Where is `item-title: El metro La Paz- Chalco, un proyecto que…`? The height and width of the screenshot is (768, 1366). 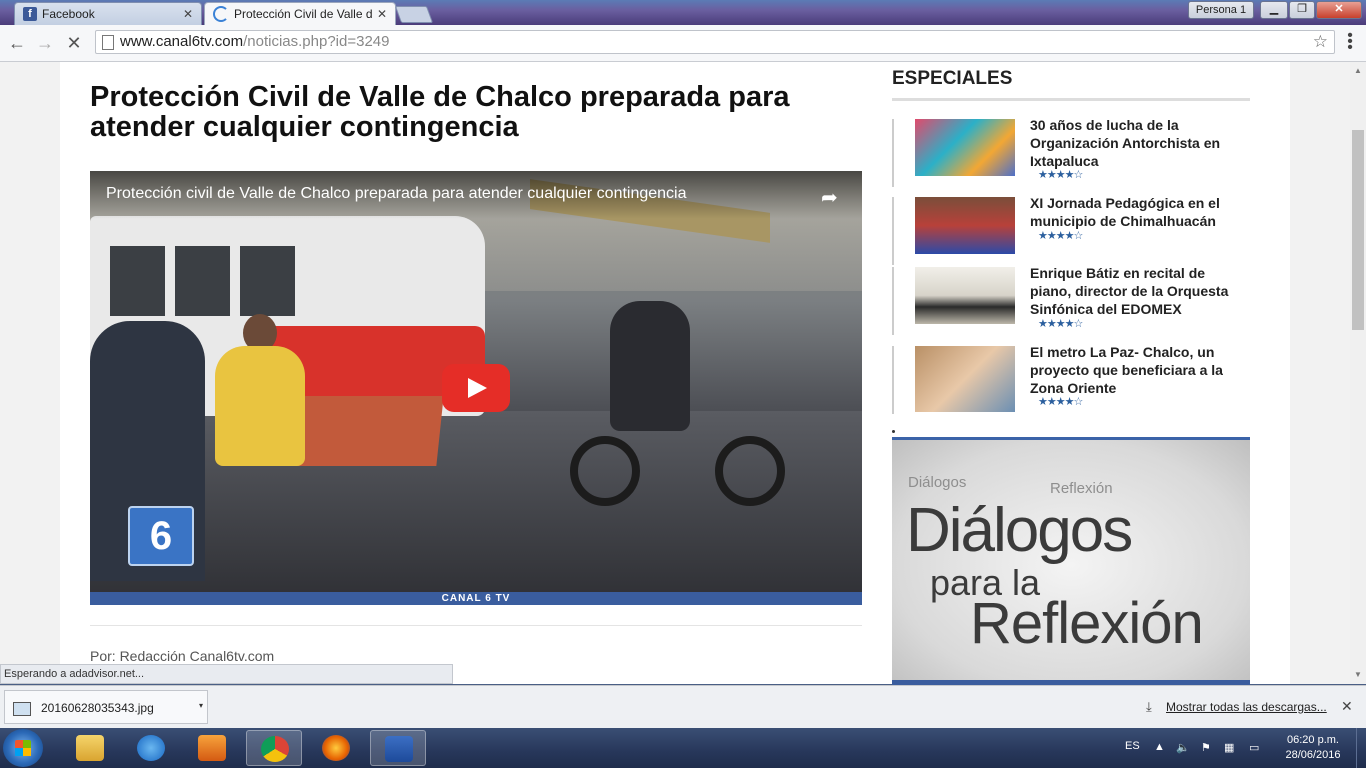
item-title: El metro La Paz- Chalco, un proyecto que… is located at coordinates (1137, 370).